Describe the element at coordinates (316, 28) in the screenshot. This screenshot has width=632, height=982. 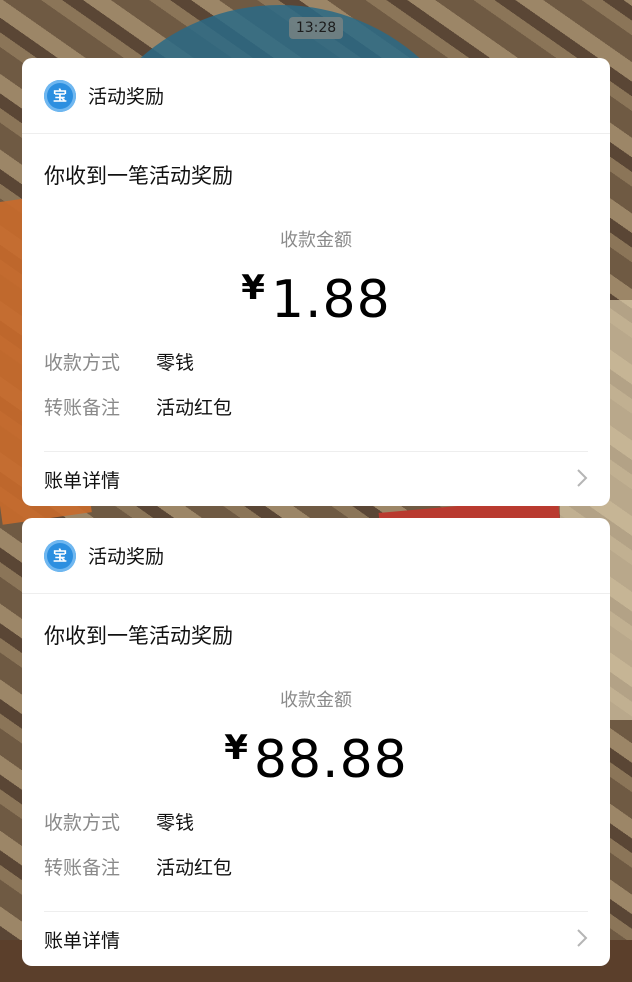
I see `time-stamp: 13:28` at that location.